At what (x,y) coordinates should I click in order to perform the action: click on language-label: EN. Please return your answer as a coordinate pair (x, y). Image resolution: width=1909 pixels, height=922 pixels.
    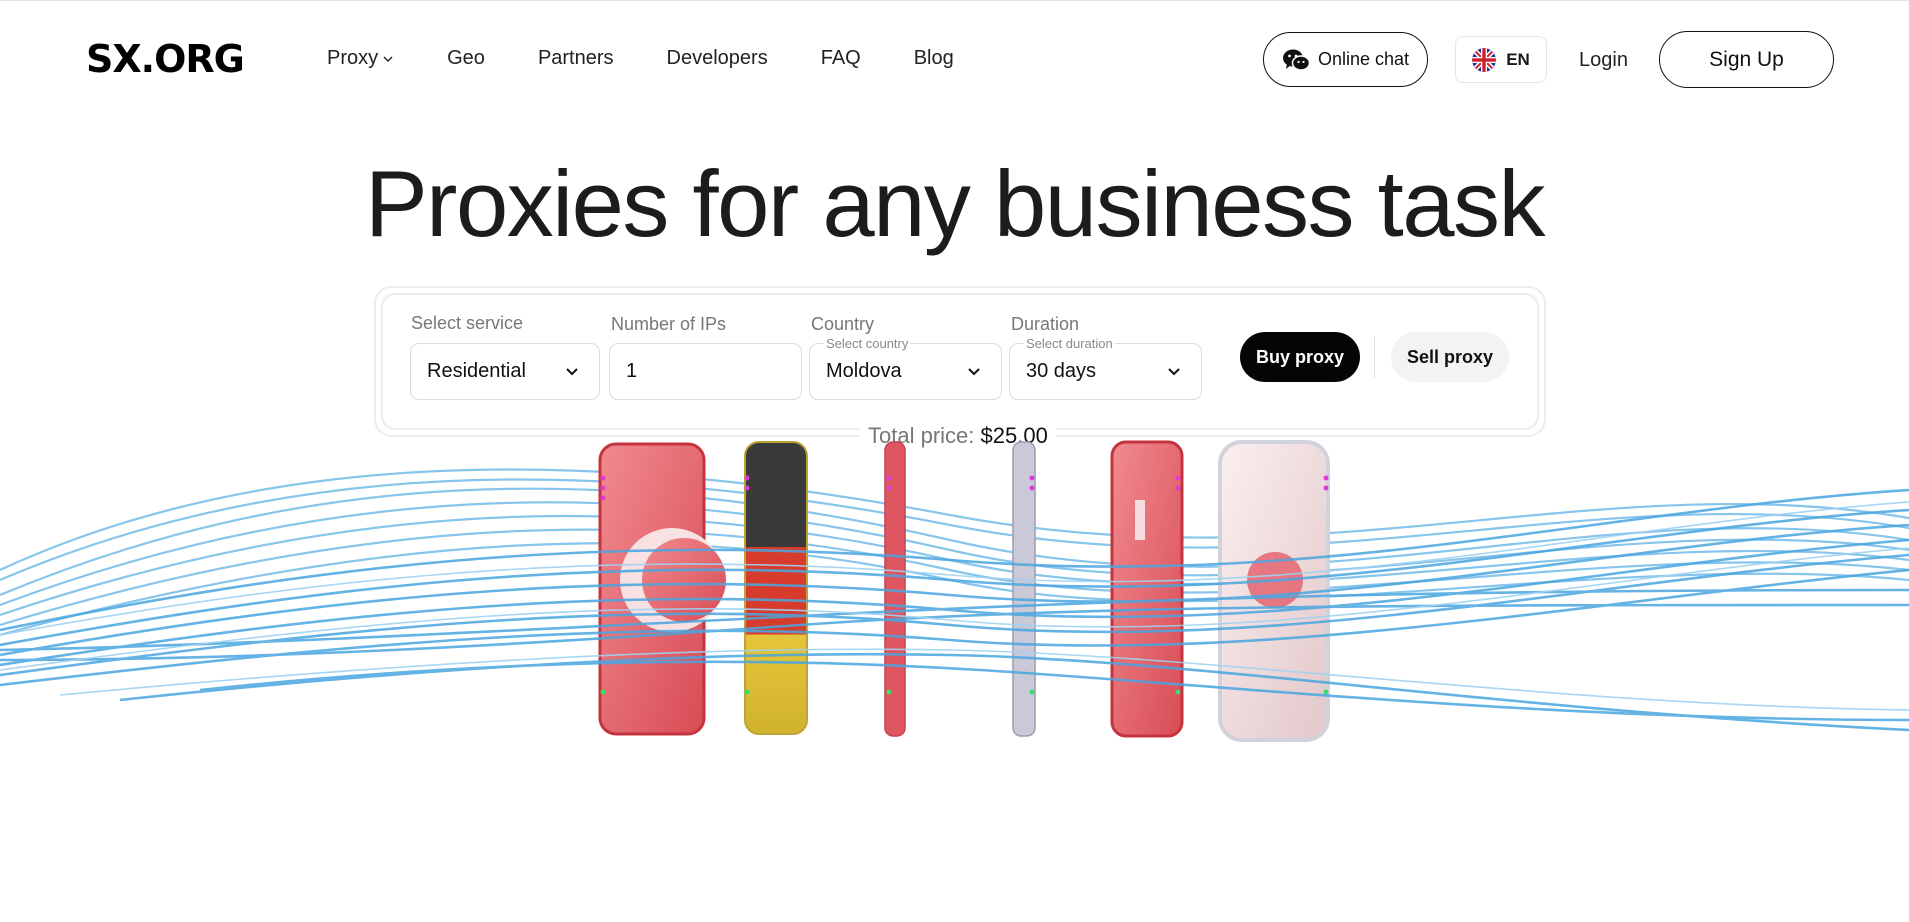
    Looking at the image, I should click on (1518, 59).